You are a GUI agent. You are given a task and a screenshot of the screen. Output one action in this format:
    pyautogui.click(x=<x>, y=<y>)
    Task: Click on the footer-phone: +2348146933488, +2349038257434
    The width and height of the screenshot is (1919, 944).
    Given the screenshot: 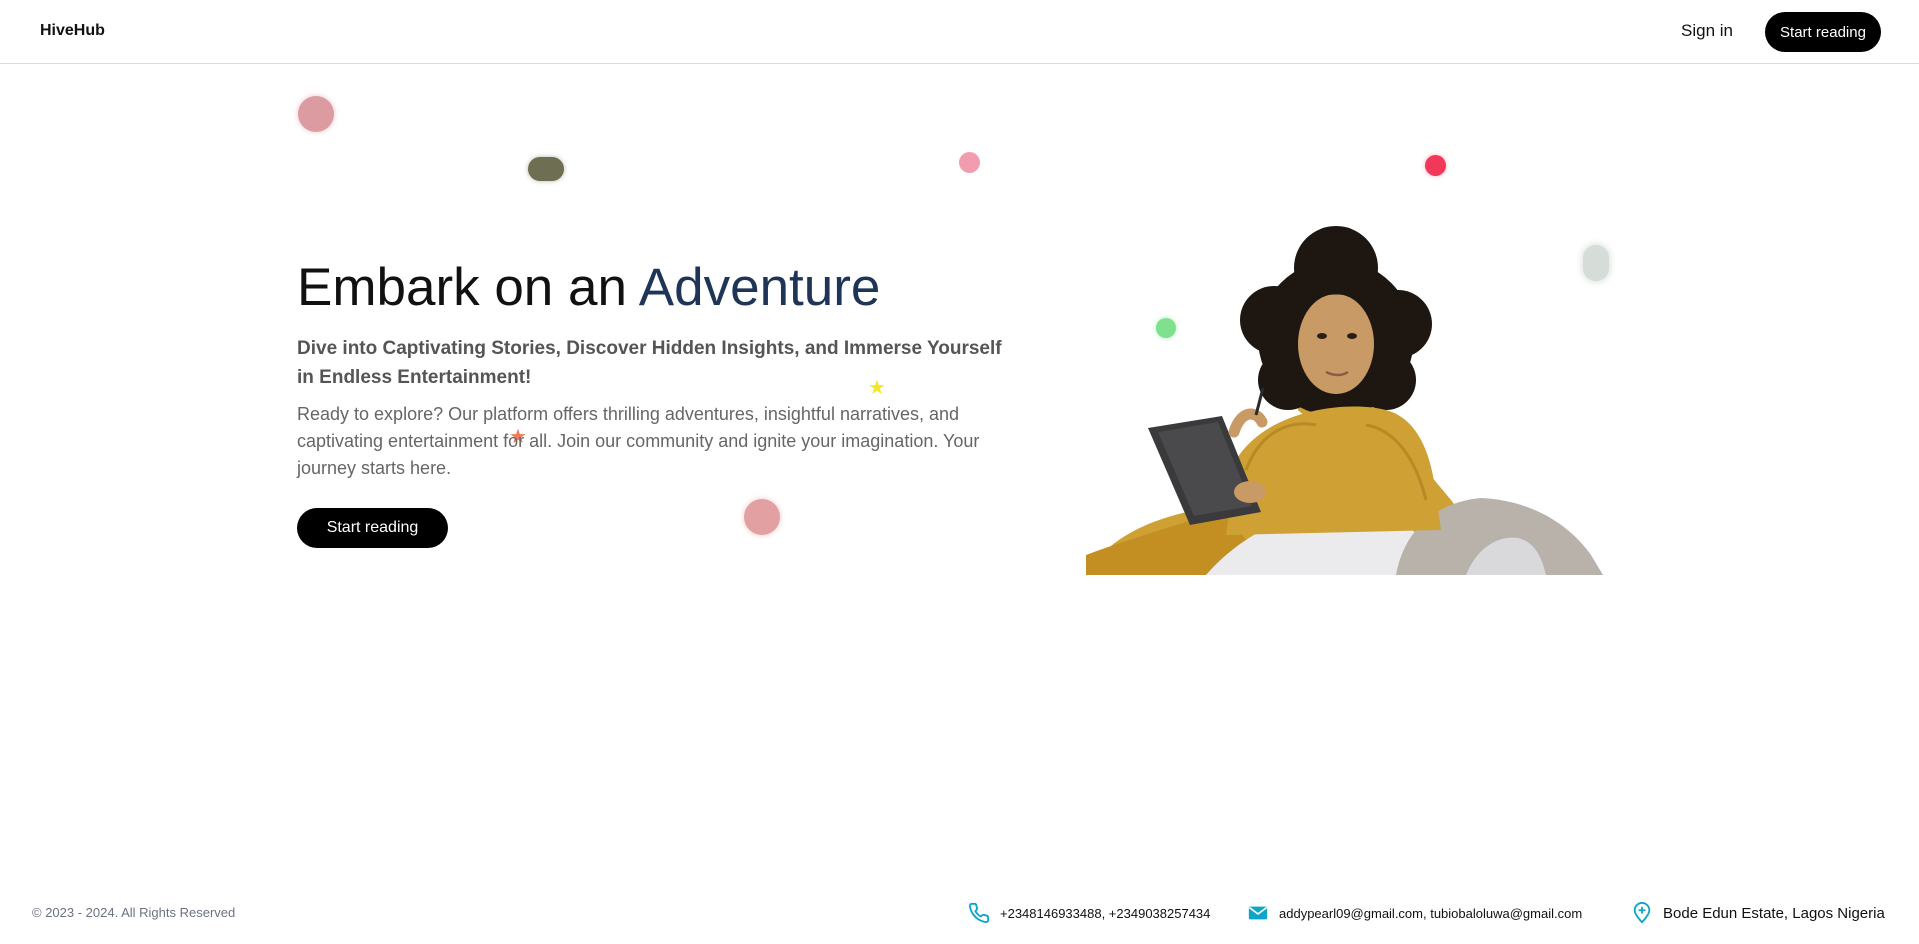 What is the action you would take?
    pyautogui.click(x=1089, y=913)
    